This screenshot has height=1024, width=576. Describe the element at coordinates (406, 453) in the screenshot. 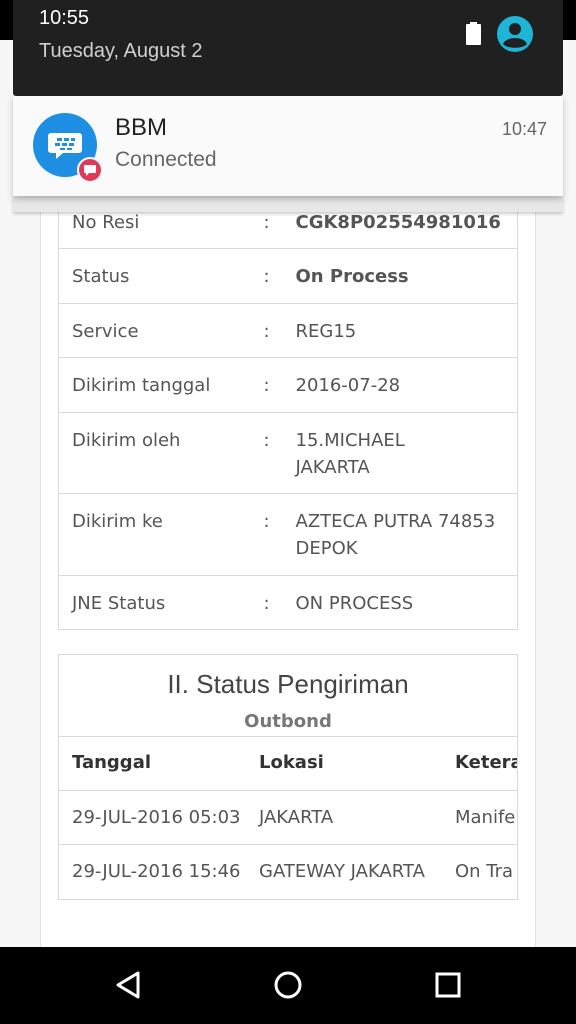

I see `sender-value: 15.MICHAEL JAKARTA` at that location.